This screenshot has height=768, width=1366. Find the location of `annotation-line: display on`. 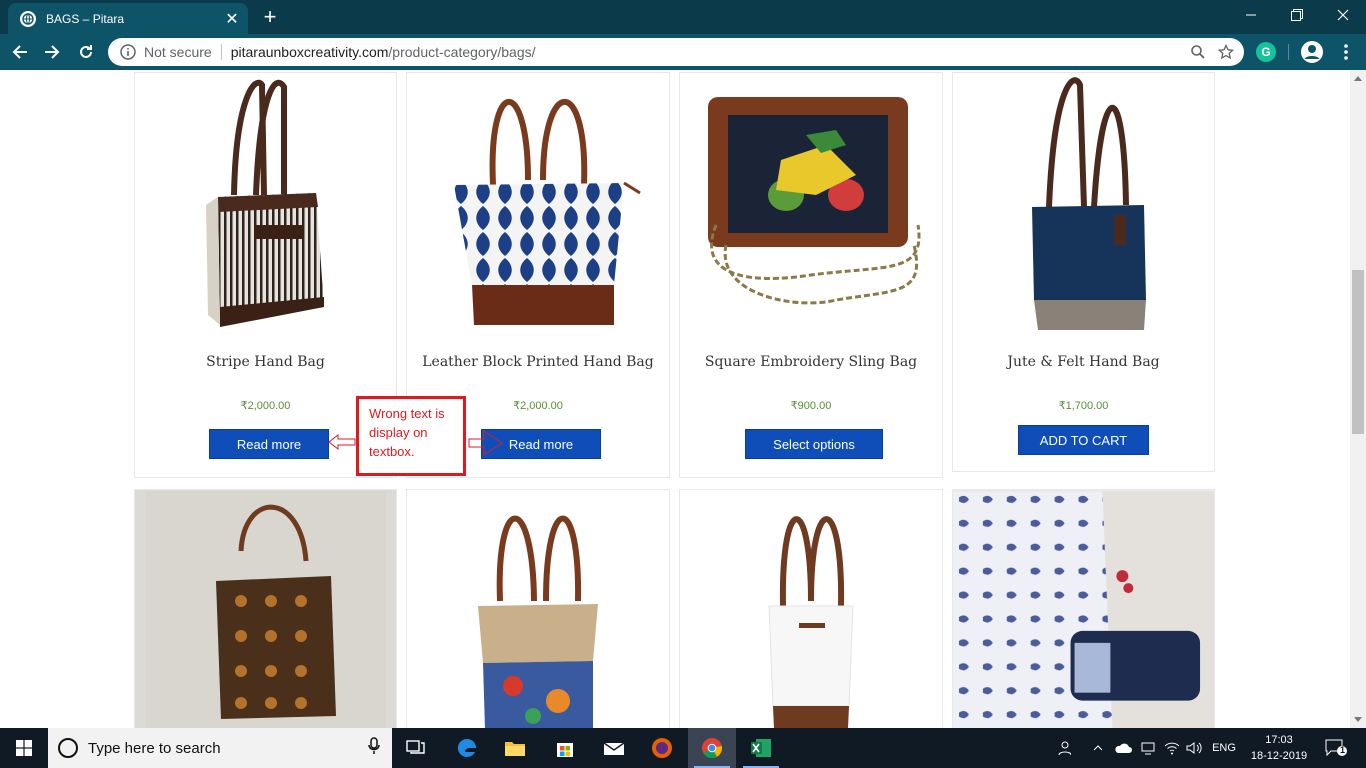

annotation-line: display on is located at coordinates (398, 432).